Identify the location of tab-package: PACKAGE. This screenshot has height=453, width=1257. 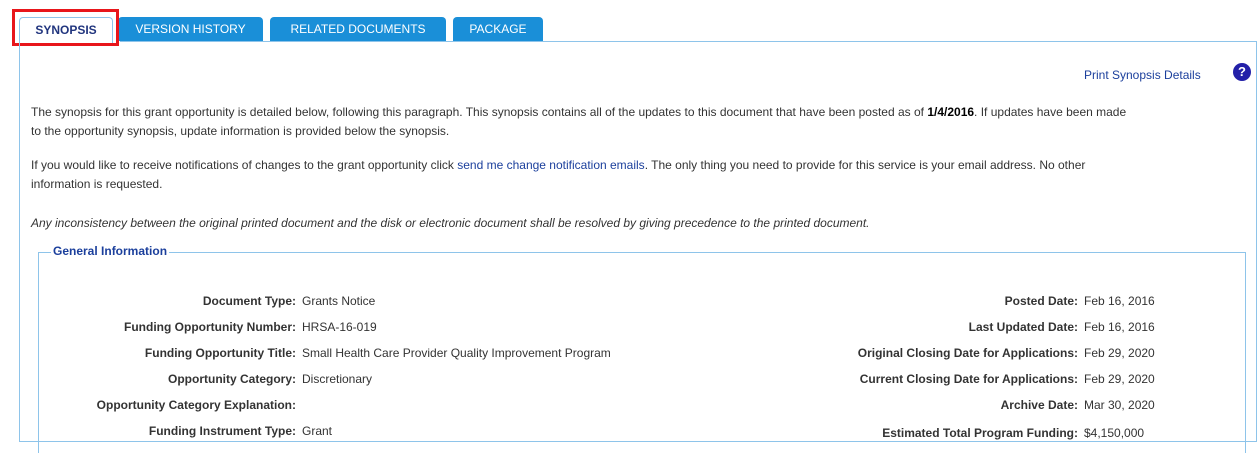
(498, 29).